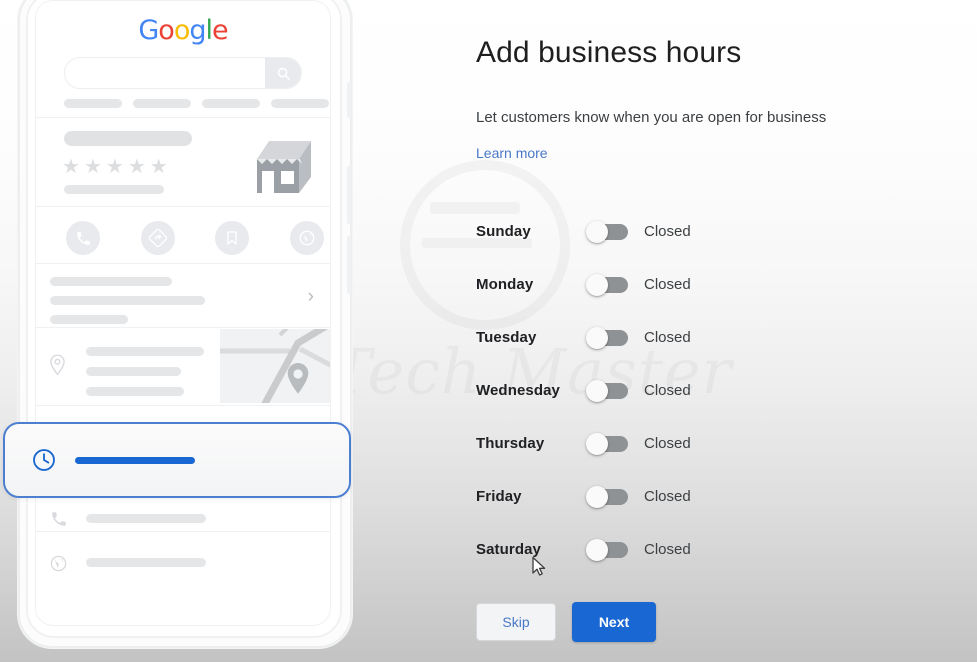  What do you see at coordinates (310, 296) in the screenshot?
I see `chevron-right-icon: ›` at bounding box center [310, 296].